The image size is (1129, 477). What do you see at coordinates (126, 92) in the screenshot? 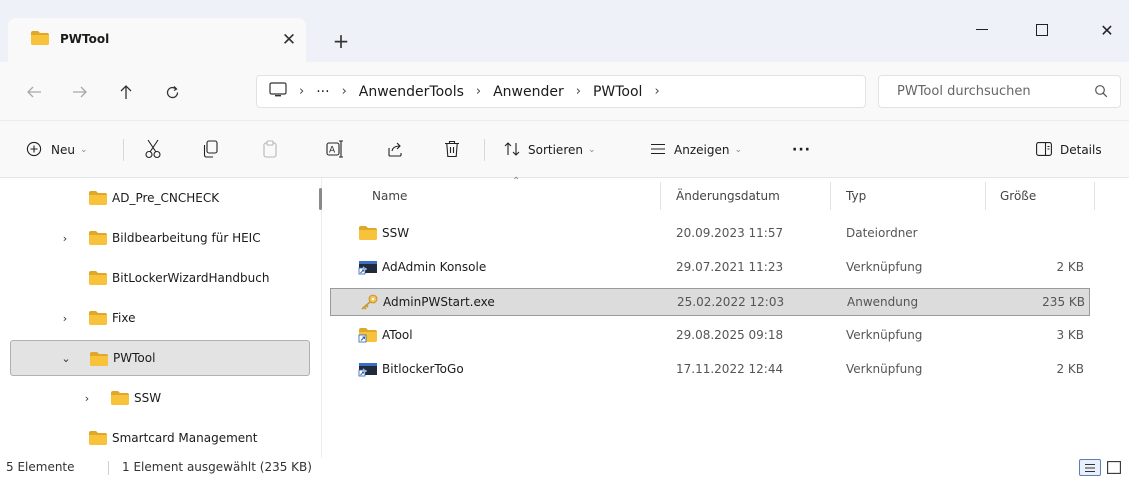
I see `up-arrow-icon` at bounding box center [126, 92].